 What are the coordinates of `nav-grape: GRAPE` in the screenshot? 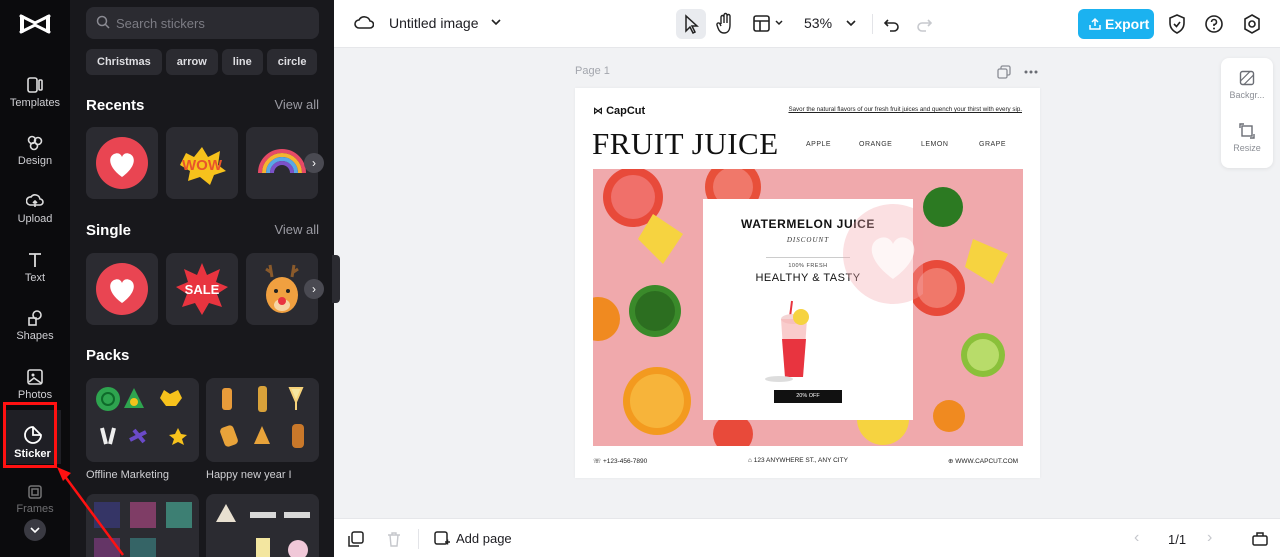 It's located at (992, 144).